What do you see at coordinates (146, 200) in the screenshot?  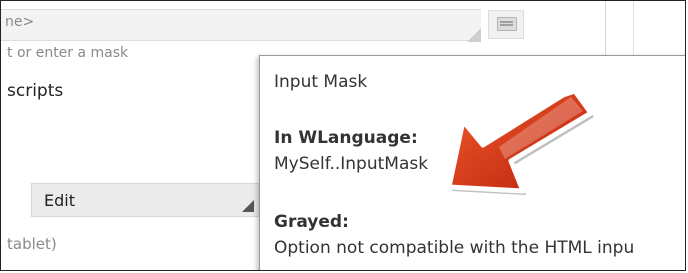 I see `edit-combo-box: Edit` at bounding box center [146, 200].